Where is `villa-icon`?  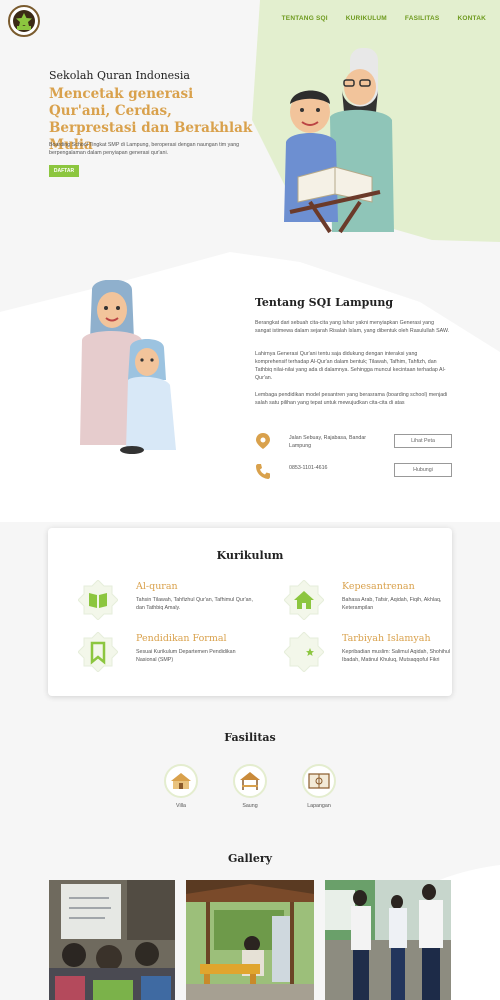 villa-icon is located at coordinates (181, 781).